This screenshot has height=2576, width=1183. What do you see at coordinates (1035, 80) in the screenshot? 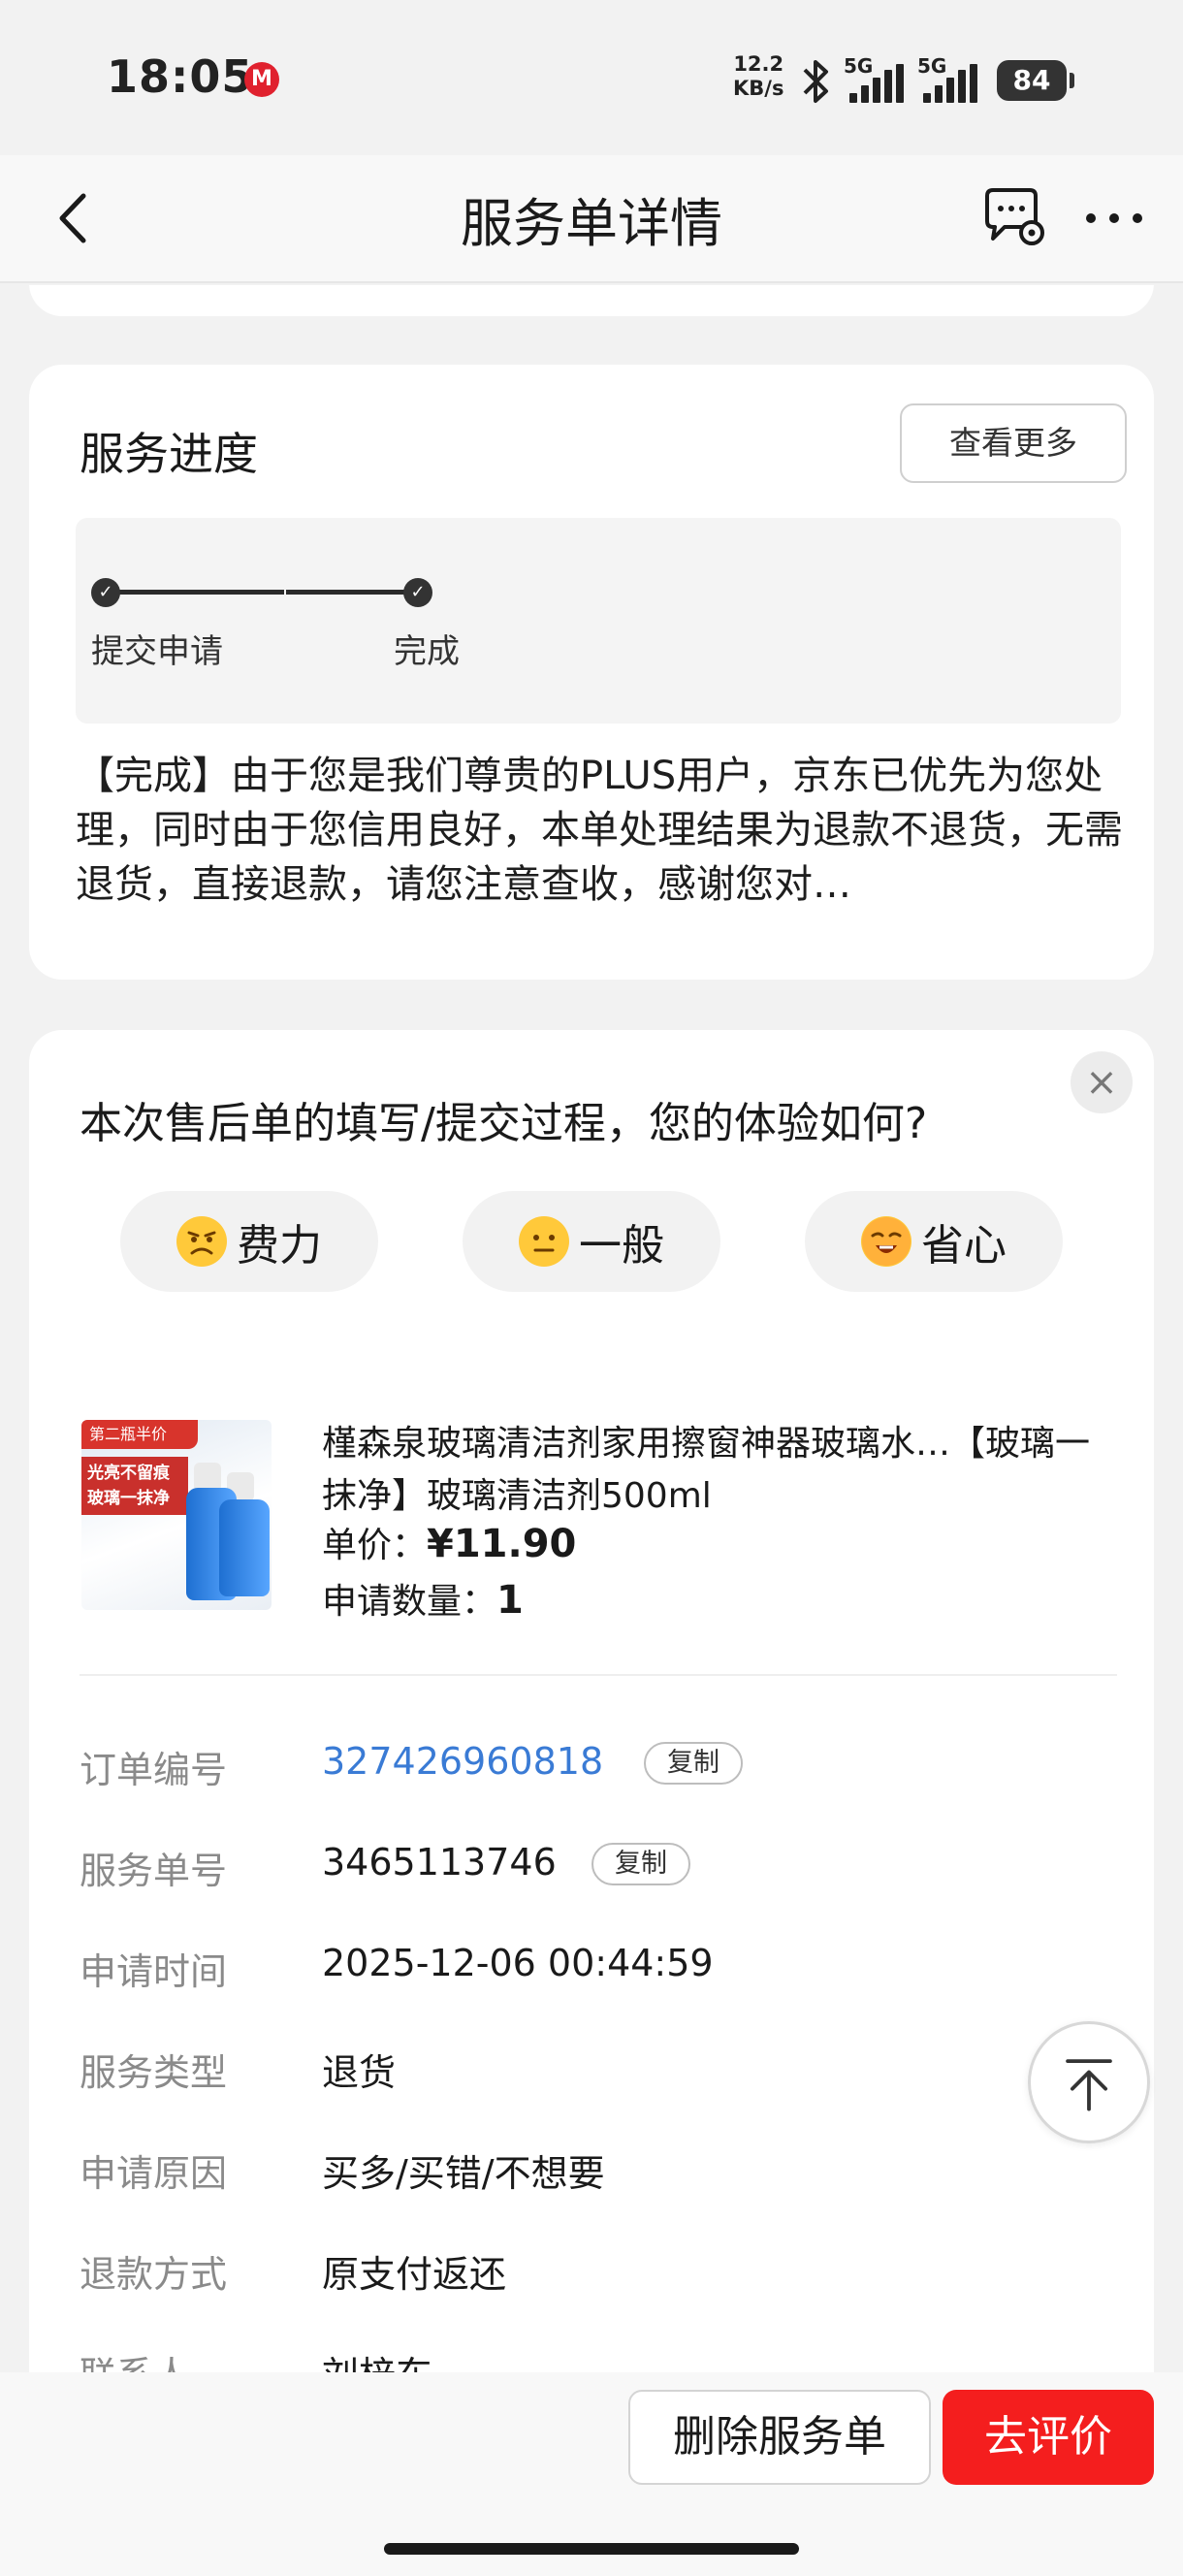
I see `battery-icon: 84` at bounding box center [1035, 80].